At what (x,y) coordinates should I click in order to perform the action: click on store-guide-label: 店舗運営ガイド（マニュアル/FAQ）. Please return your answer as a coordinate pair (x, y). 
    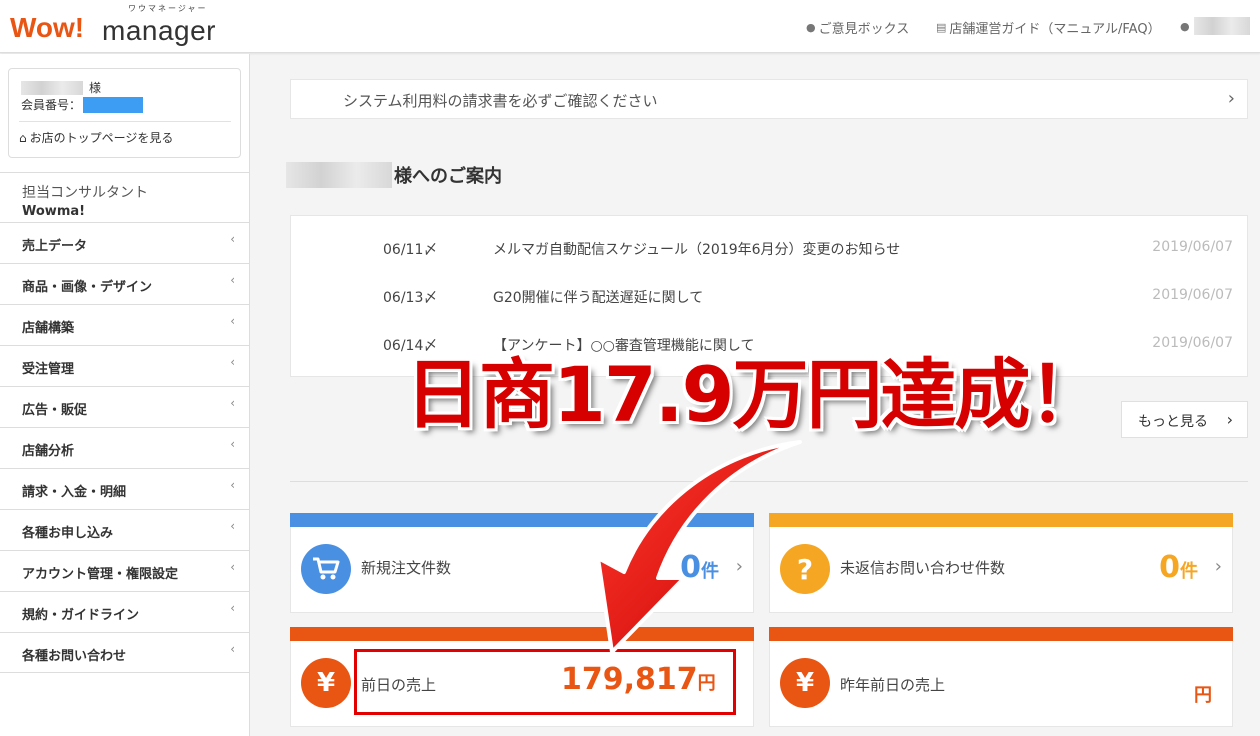
    Looking at the image, I should click on (1055, 29).